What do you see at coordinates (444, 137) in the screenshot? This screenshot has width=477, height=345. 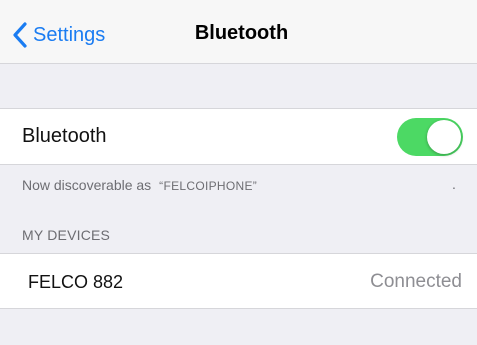 I see `toggle-knob` at bounding box center [444, 137].